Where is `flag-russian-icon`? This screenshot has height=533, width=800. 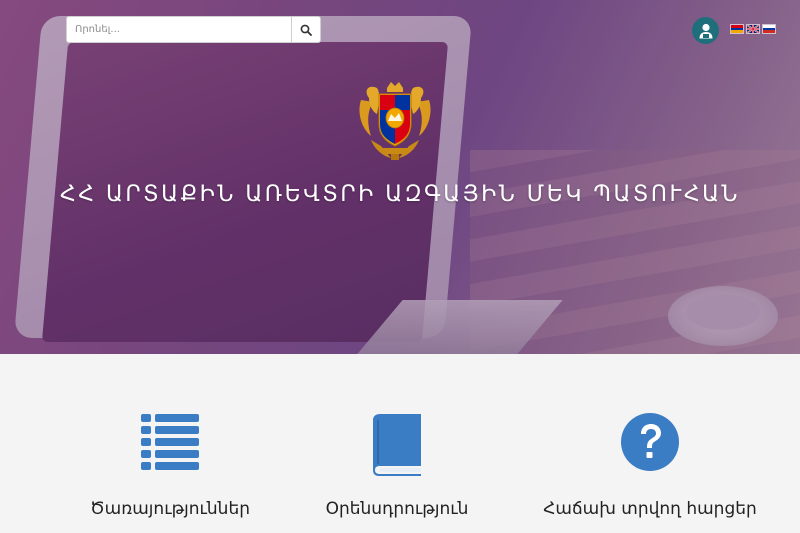
flag-russian-icon is located at coordinates (769, 29).